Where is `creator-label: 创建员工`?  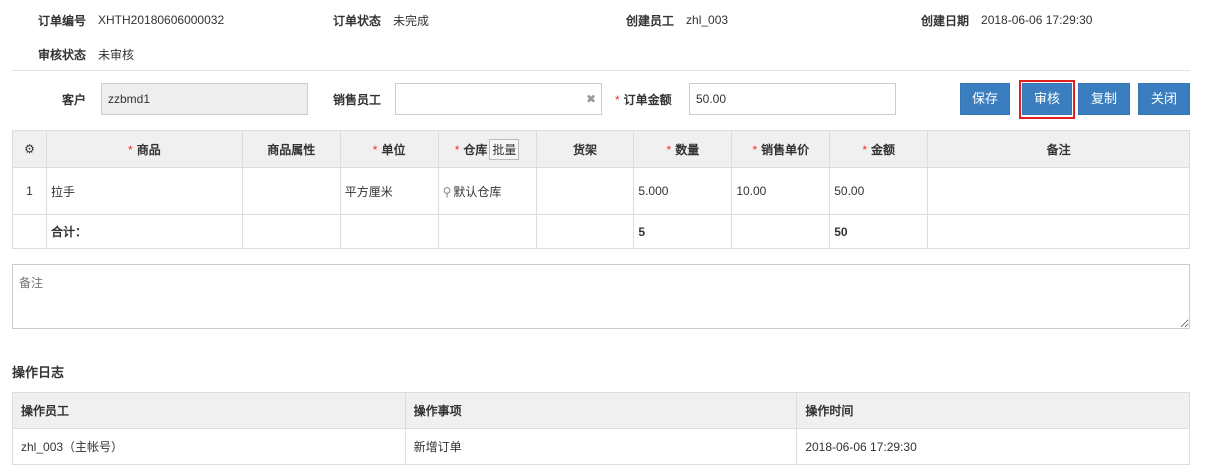
creator-label: 创建员工 is located at coordinates (650, 20).